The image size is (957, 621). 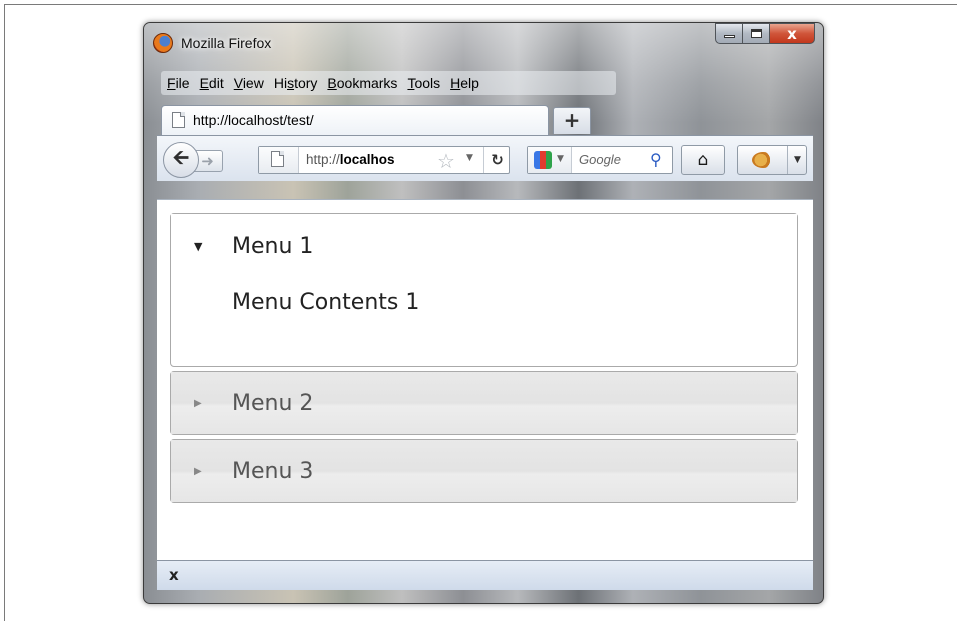 I want to click on search-input: Google, so click(x=613, y=159).